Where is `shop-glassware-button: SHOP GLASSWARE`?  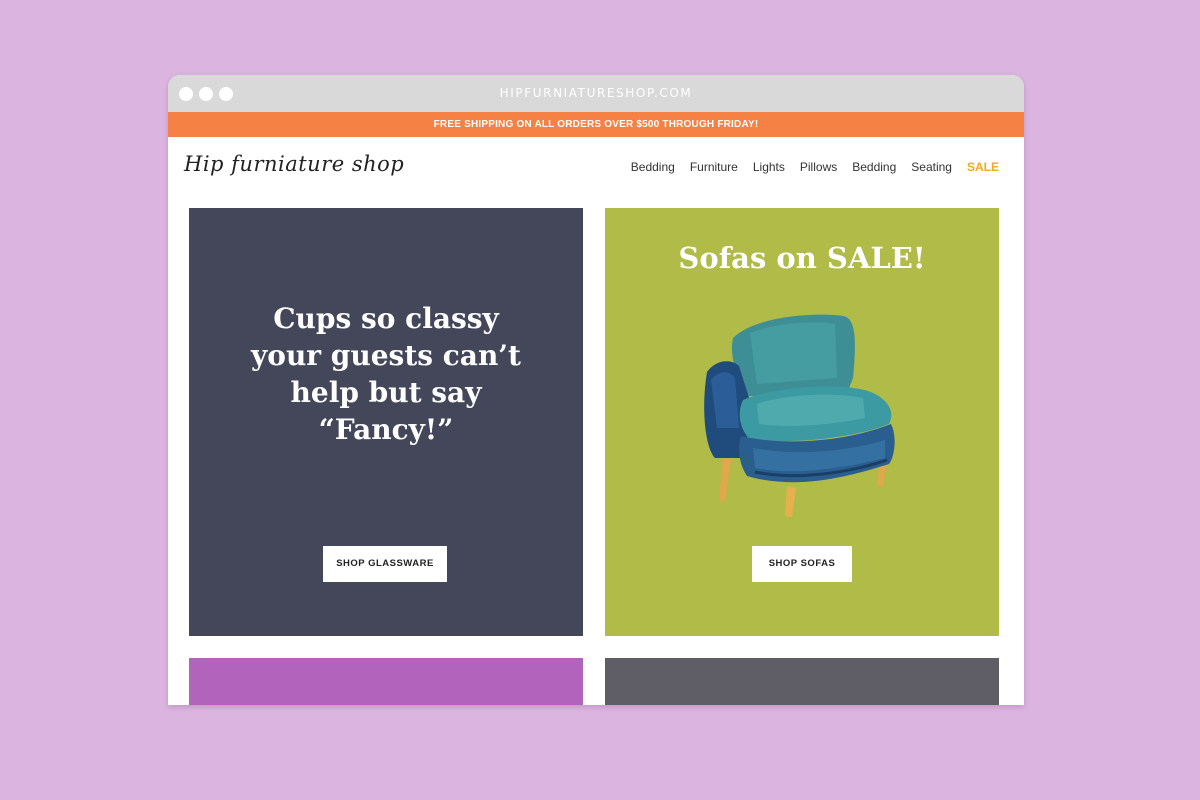
shop-glassware-button: SHOP GLASSWARE is located at coordinates (385, 564).